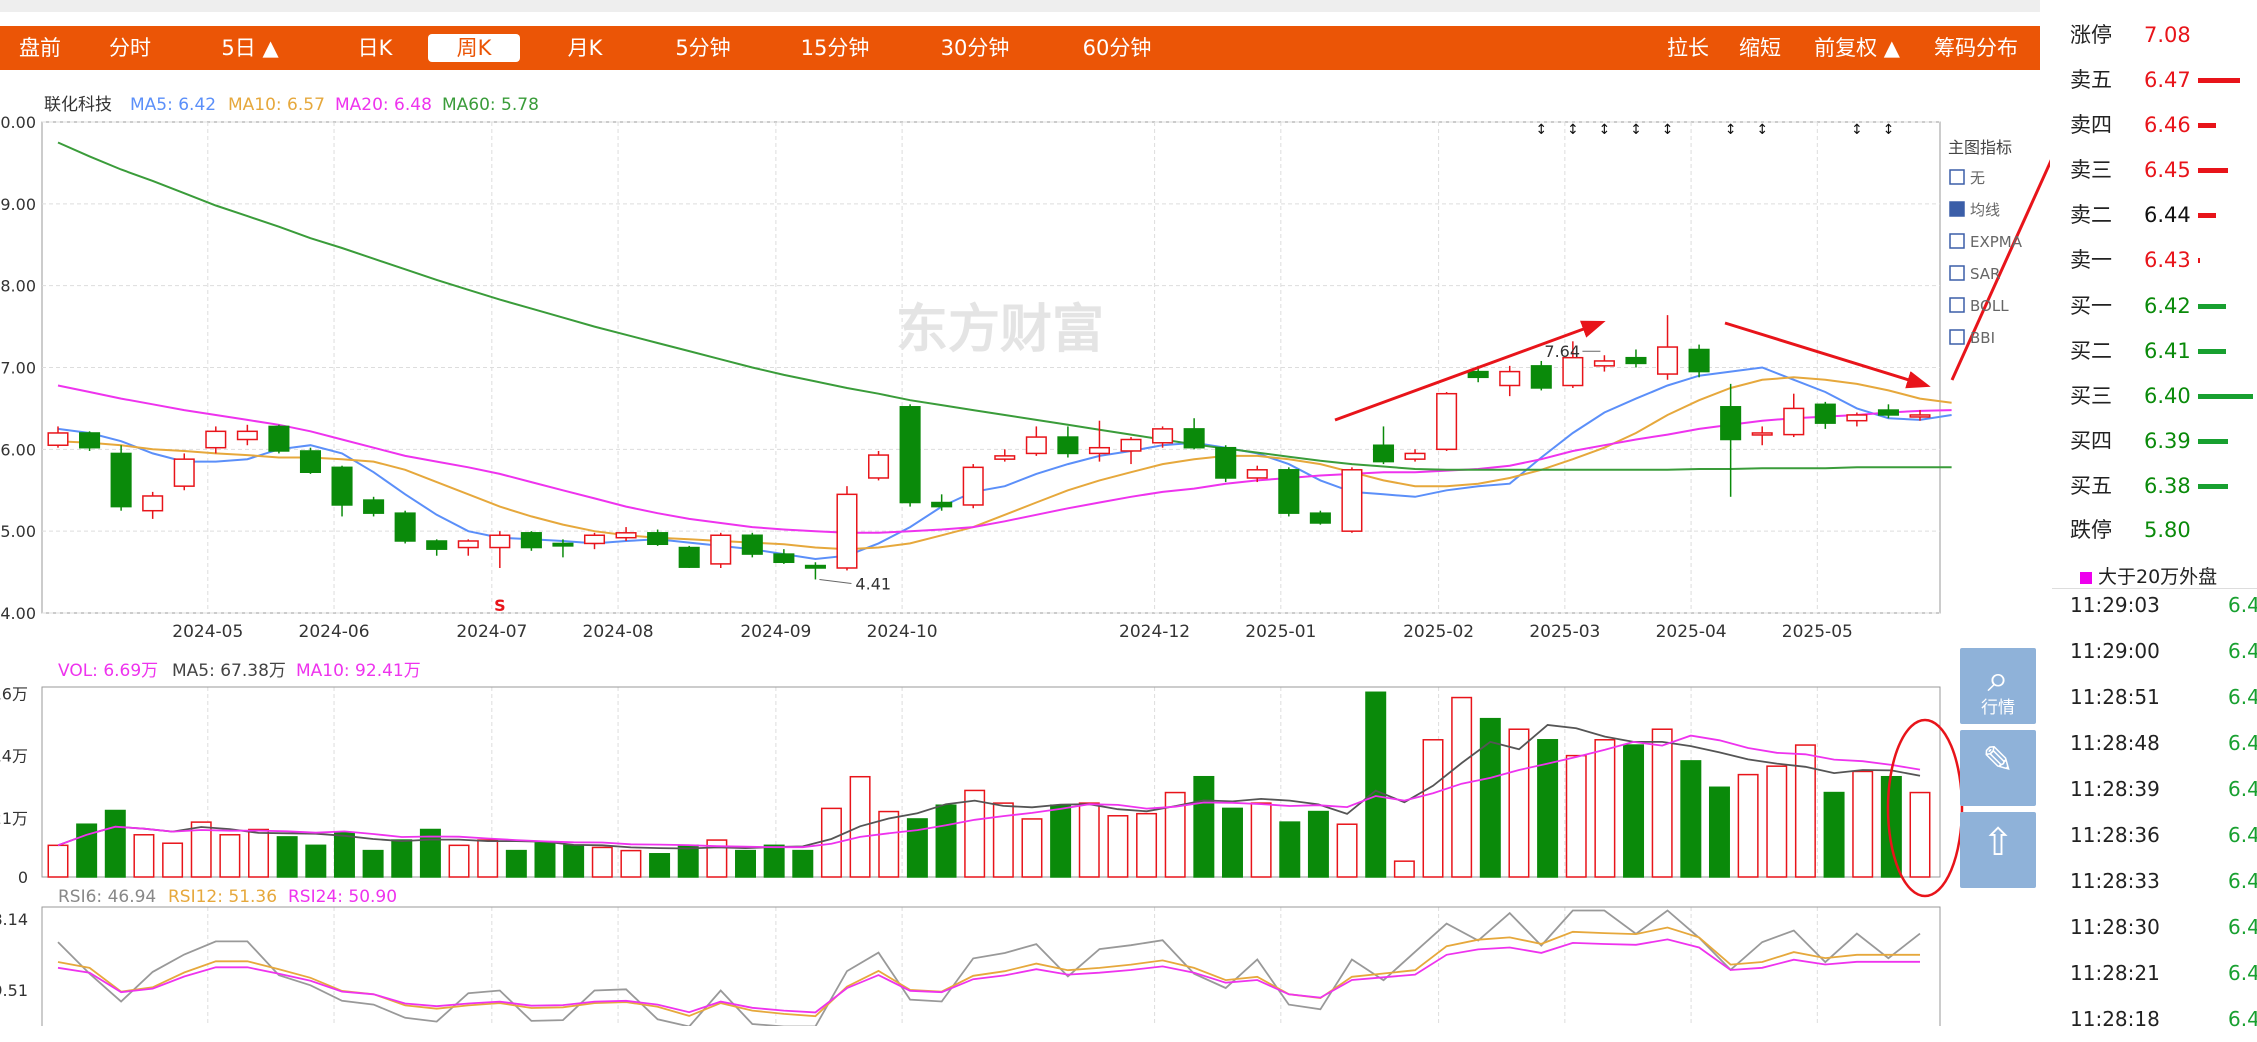  Describe the element at coordinates (383, 105) in the screenshot. I see `main-legend-item-3: MA20: 6.48` at that location.